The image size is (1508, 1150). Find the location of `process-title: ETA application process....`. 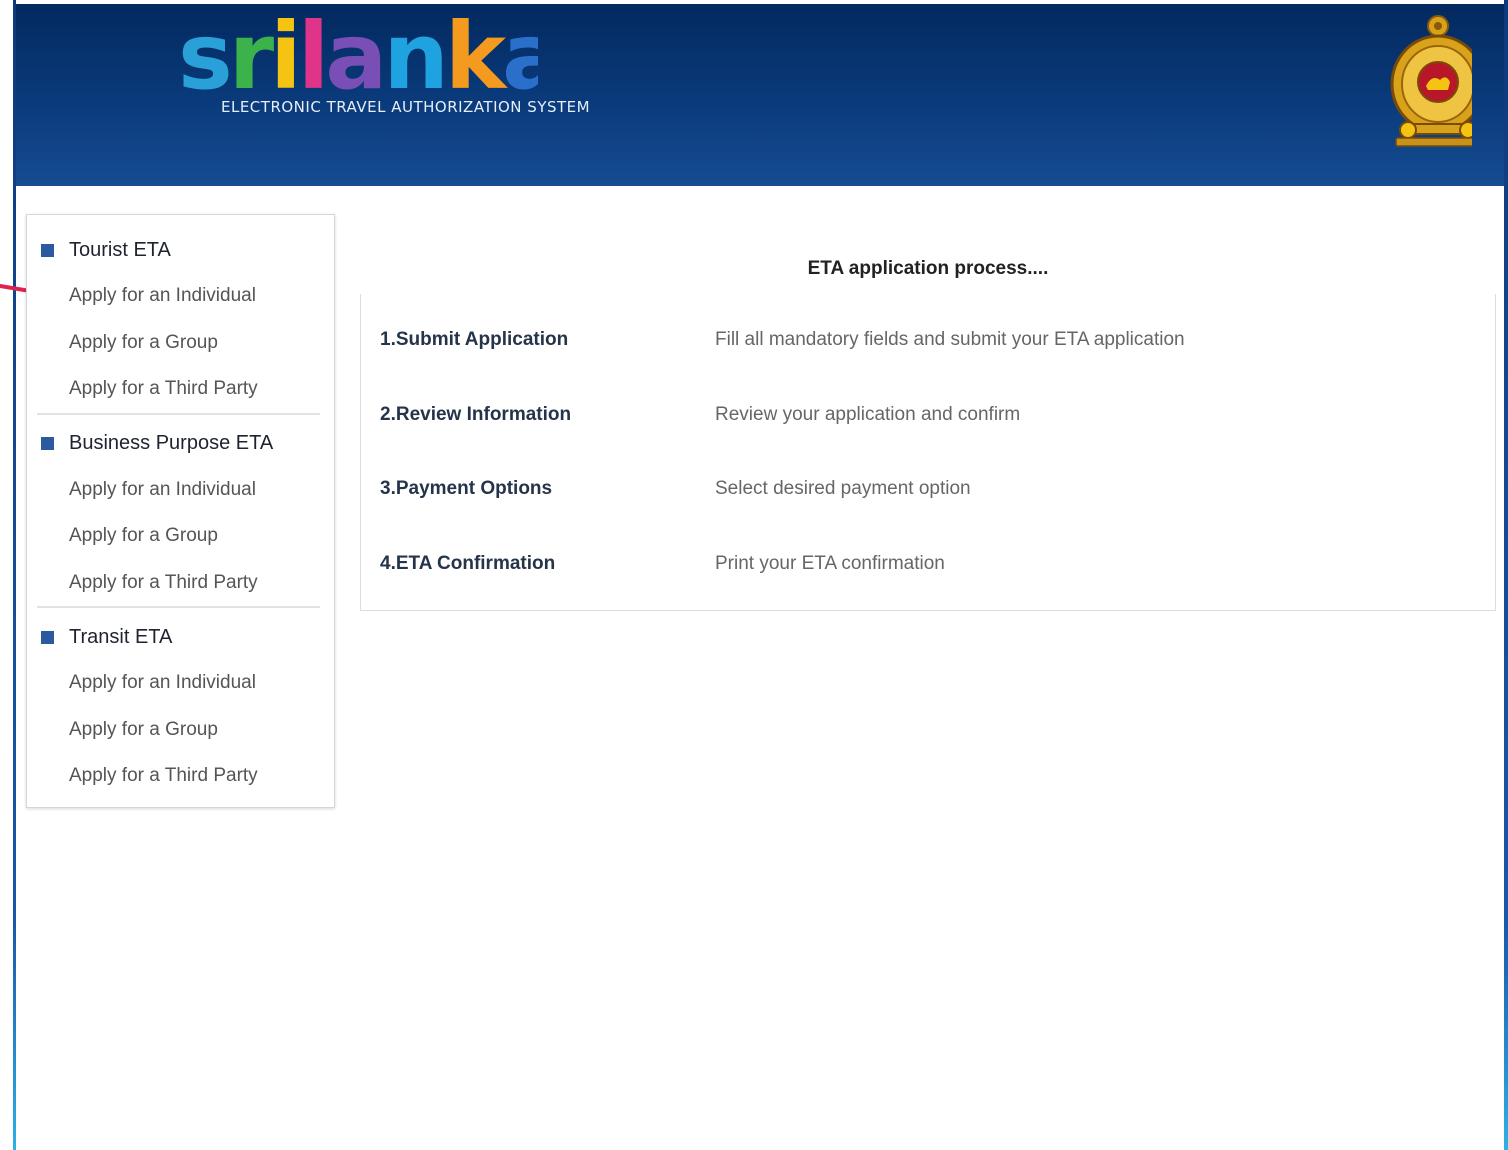

process-title: ETA application process.... is located at coordinates (928, 268).